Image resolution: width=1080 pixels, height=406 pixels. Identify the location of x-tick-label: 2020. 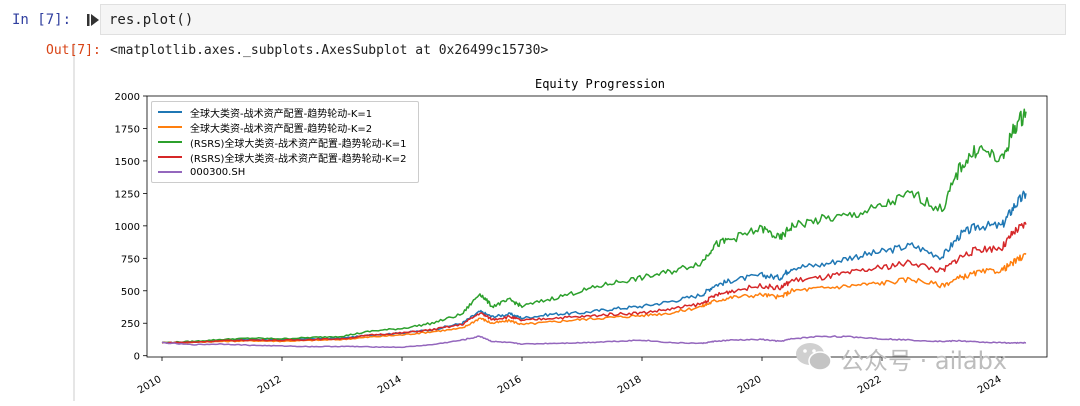
(750, 385).